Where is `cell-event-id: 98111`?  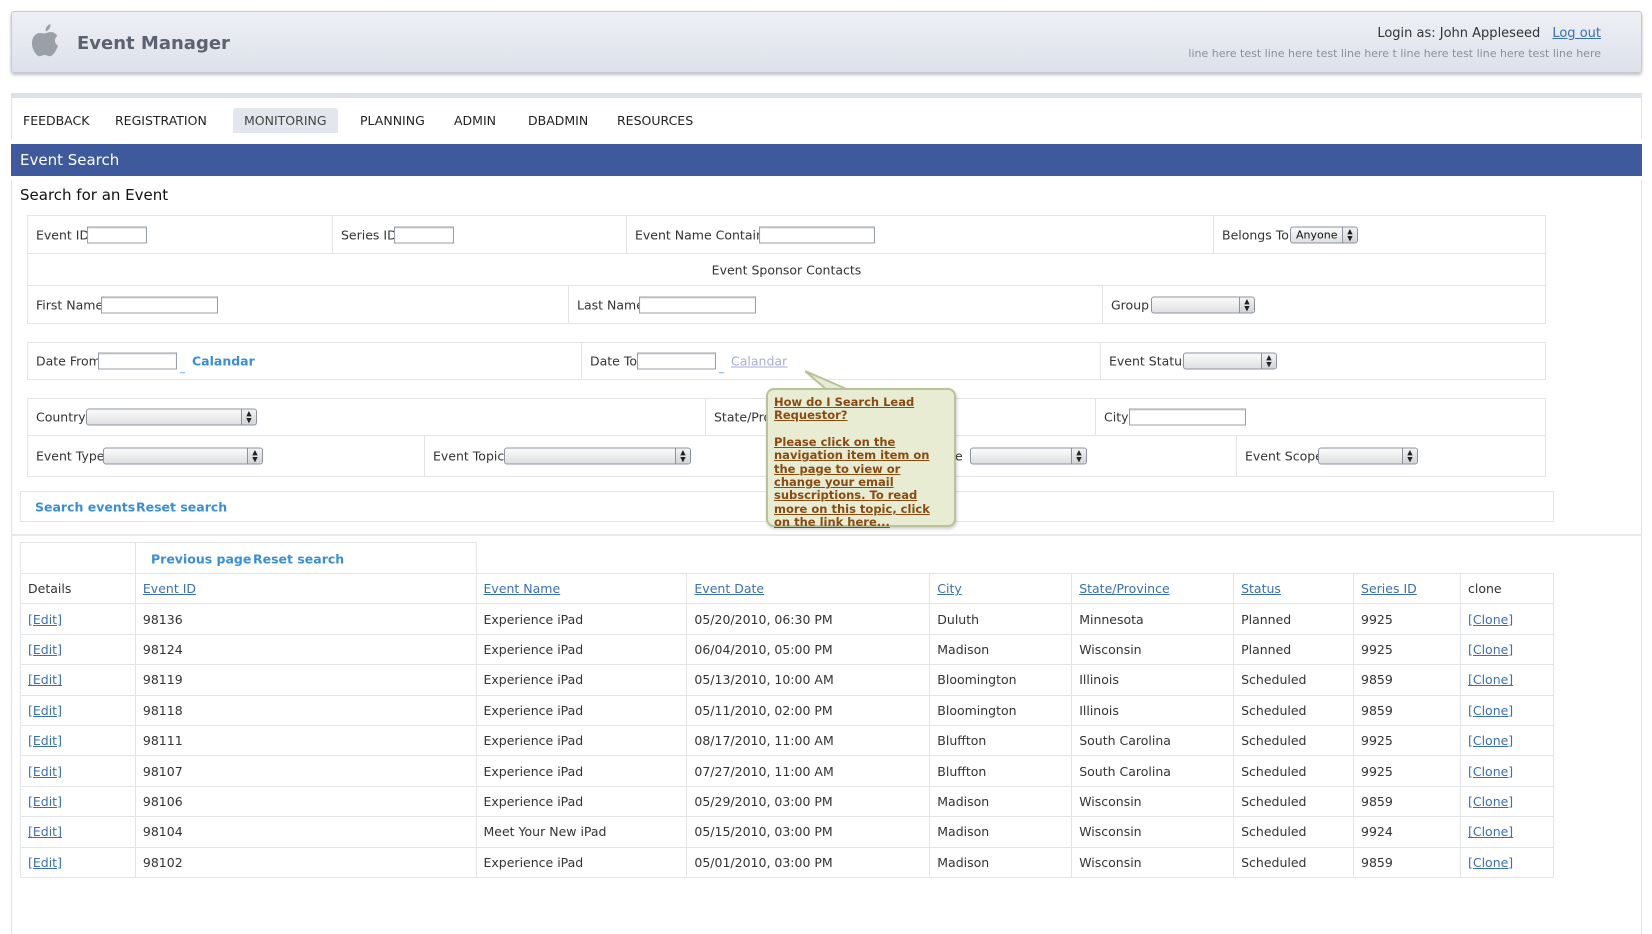
cell-event-id: 98111 is located at coordinates (305, 740).